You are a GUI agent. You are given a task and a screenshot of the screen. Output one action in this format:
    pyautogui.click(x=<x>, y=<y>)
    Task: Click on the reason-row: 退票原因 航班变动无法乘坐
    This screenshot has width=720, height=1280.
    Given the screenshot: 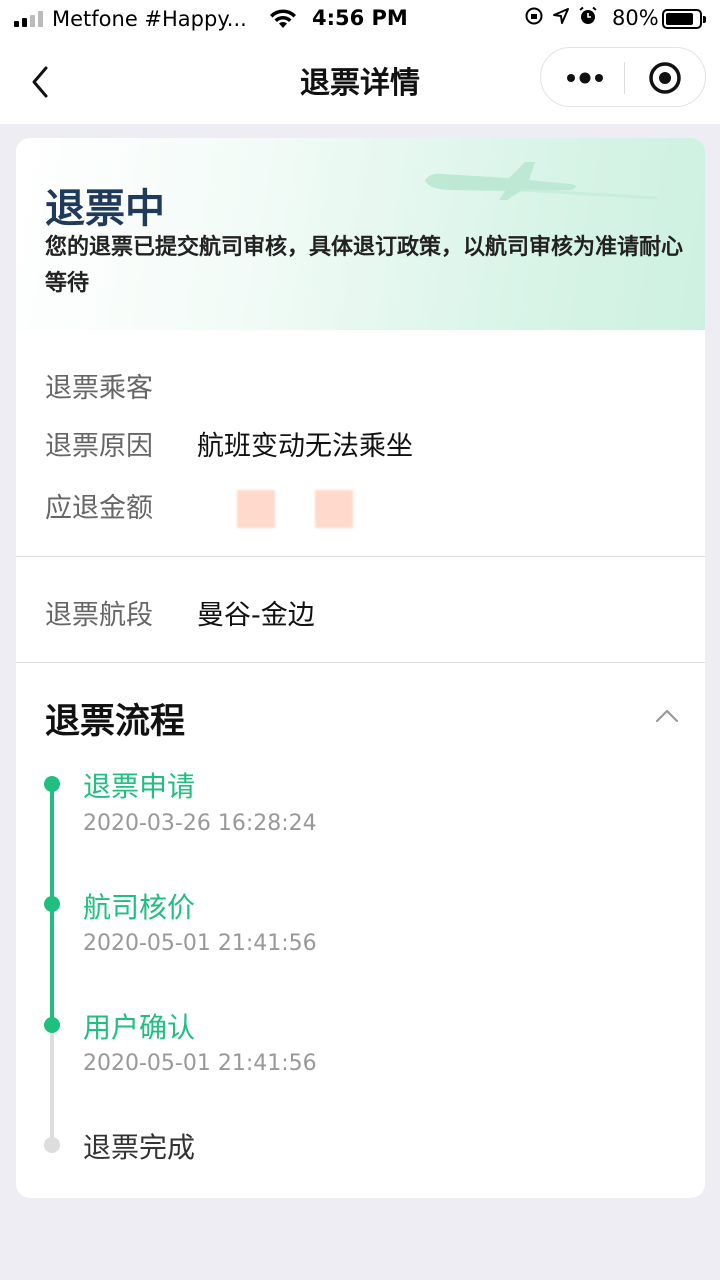 What is the action you would take?
    pyautogui.click(x=229, y=443)
    